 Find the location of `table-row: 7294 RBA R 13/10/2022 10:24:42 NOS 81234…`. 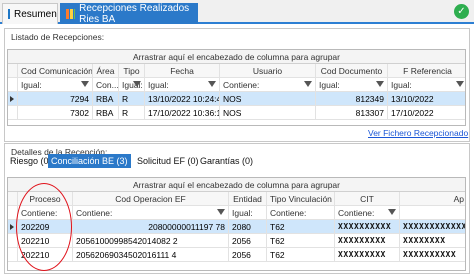

table-row: 7294 RBA R 13/10/2022 10:24:42 NOS 81234… is located at coordinates (236, 99).